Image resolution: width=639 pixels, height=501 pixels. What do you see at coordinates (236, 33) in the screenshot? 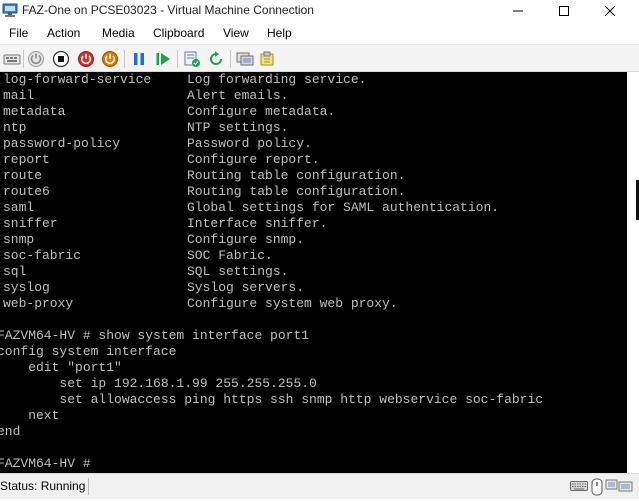
I see `menu-view: View` at bounding box center [236, 33].